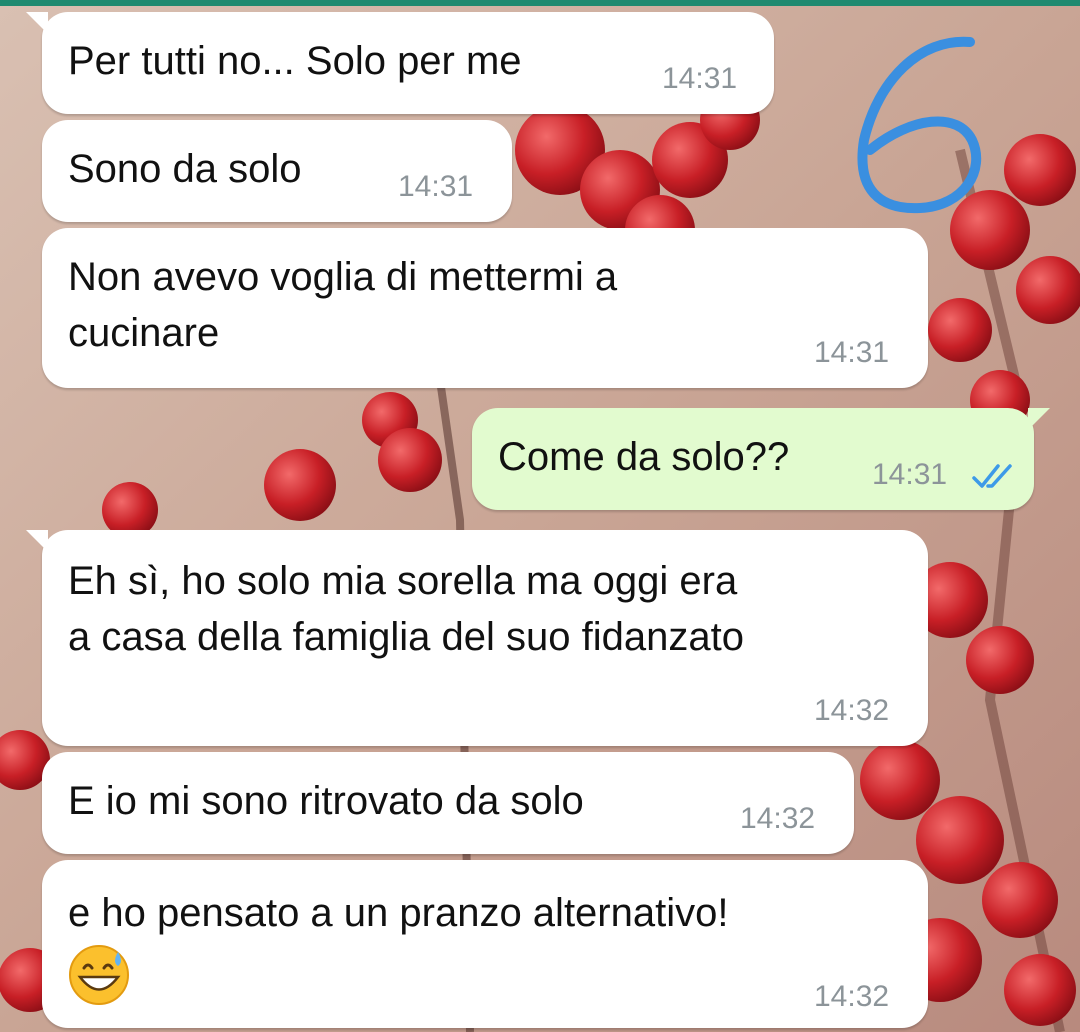 This screenshot has height=1032, width=1080. I want to click on message-text: Sono da solo, so click(185, 169).